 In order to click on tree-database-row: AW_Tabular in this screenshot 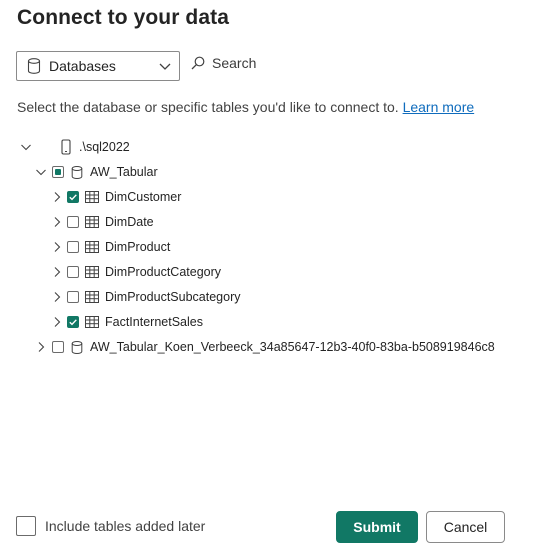, I will do `click(96, 172)`.